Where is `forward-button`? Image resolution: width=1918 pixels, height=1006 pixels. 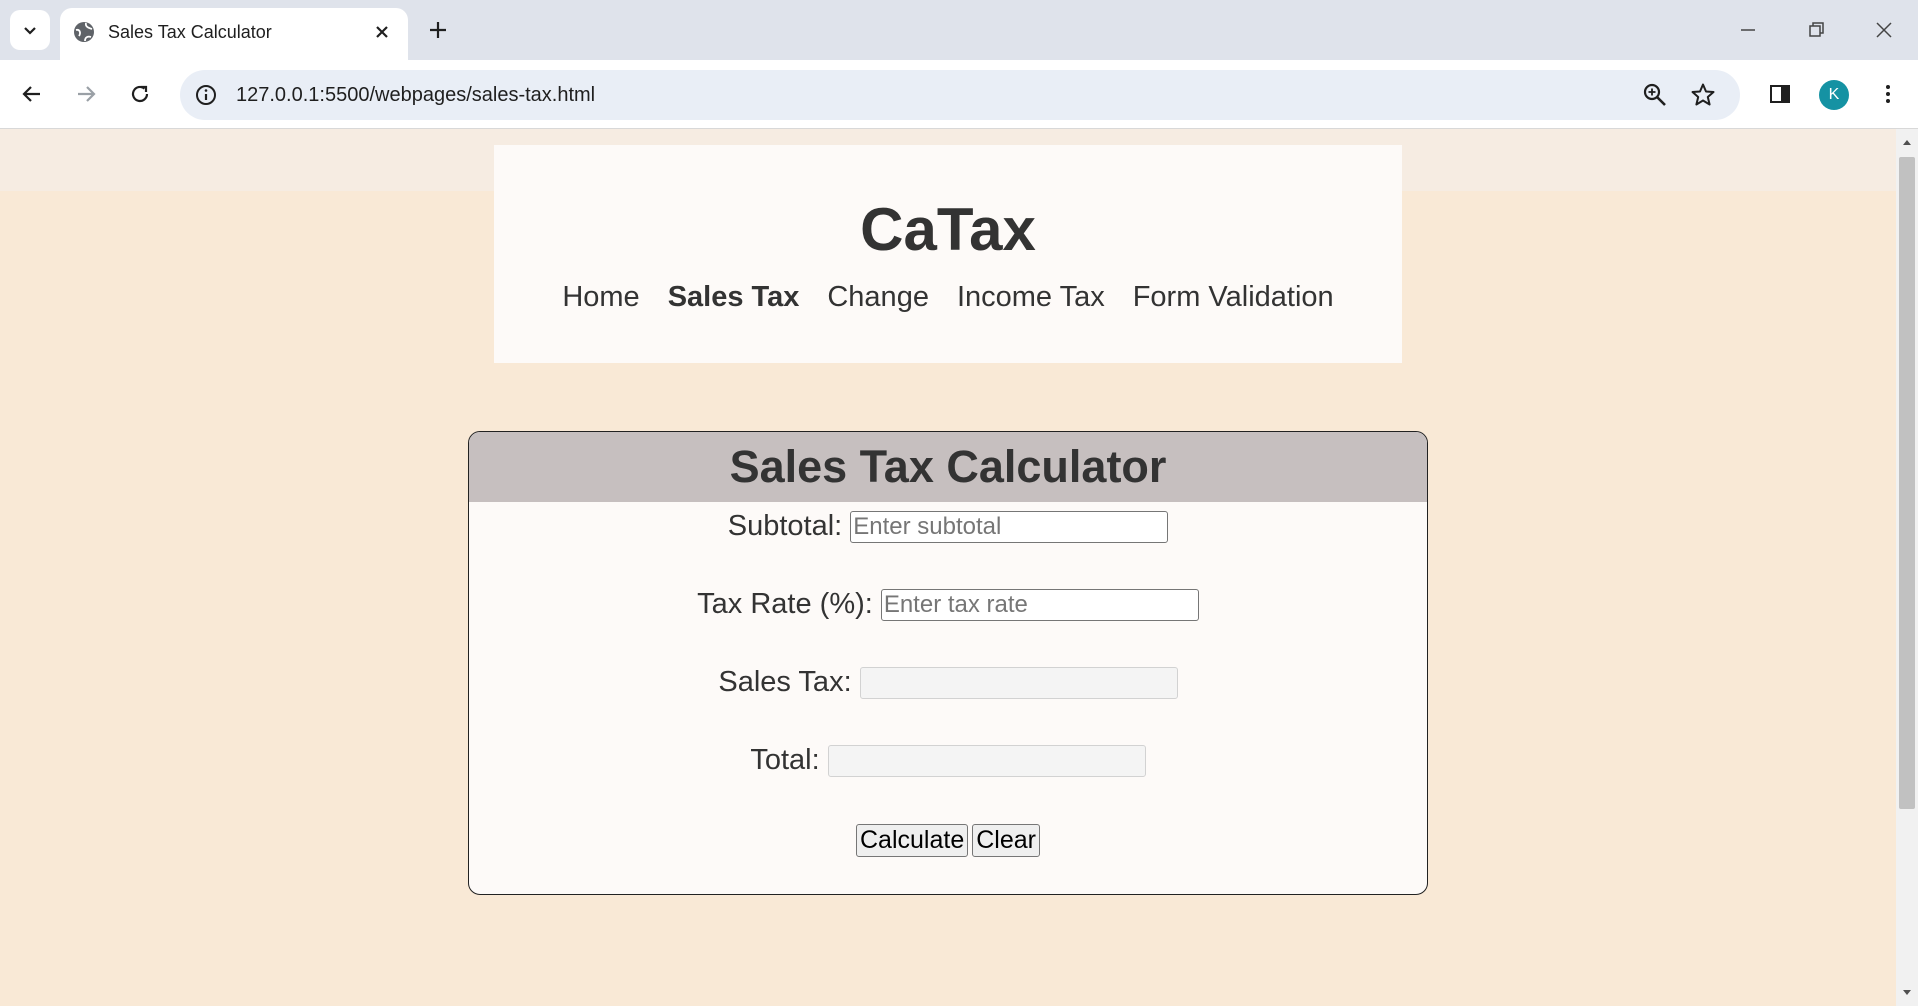
forward-button is located at coordinates (86, 94).